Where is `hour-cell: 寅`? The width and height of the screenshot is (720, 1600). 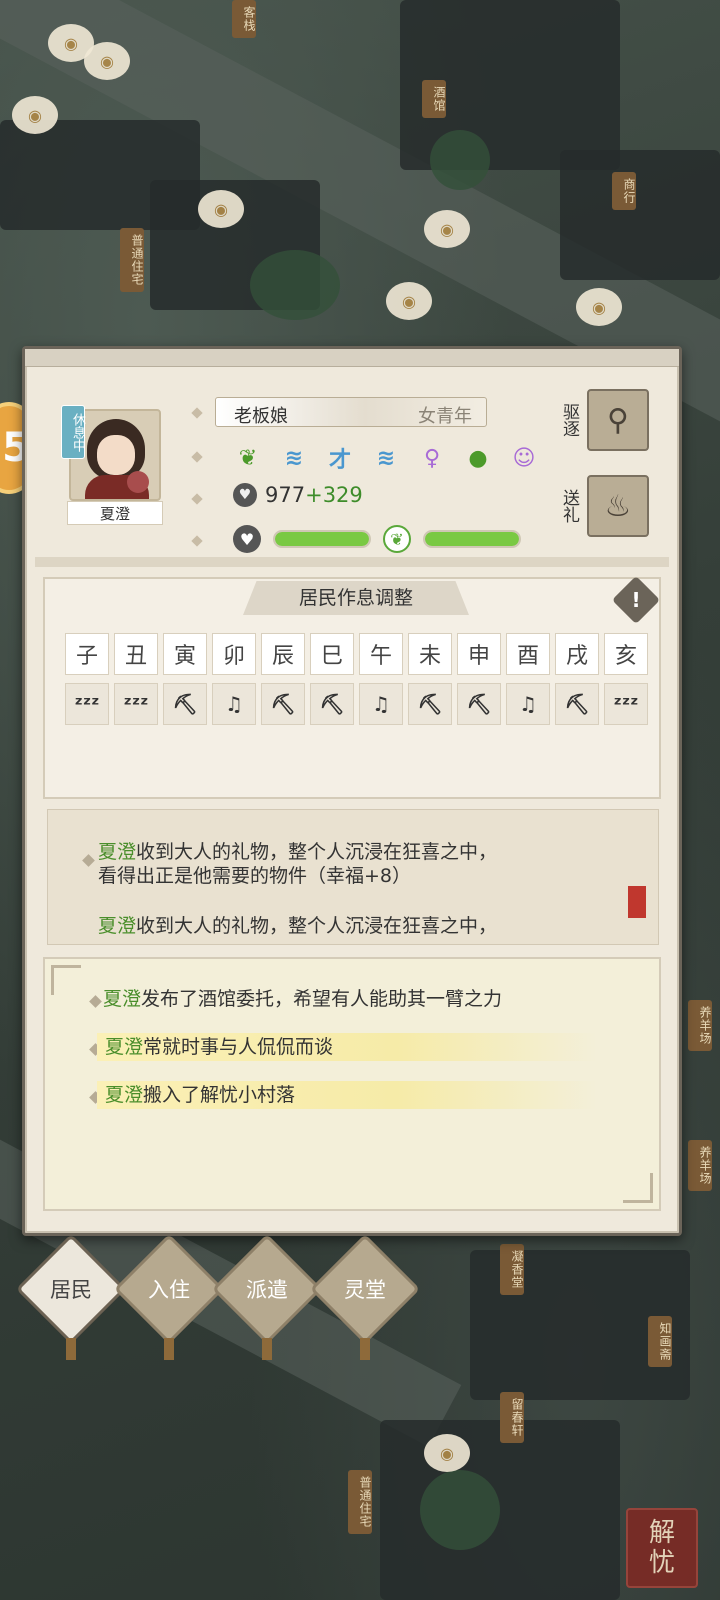
hour-cell: 寅 is located at coordinates (185, 654).